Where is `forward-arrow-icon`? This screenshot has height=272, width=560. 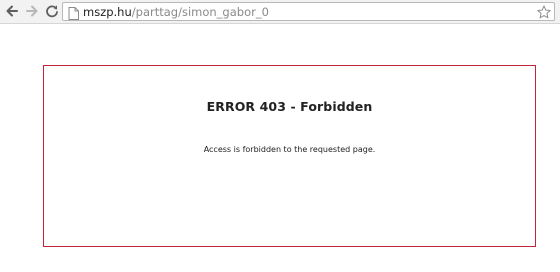 forward-arrow-icon is located at coordinates (32, 11).